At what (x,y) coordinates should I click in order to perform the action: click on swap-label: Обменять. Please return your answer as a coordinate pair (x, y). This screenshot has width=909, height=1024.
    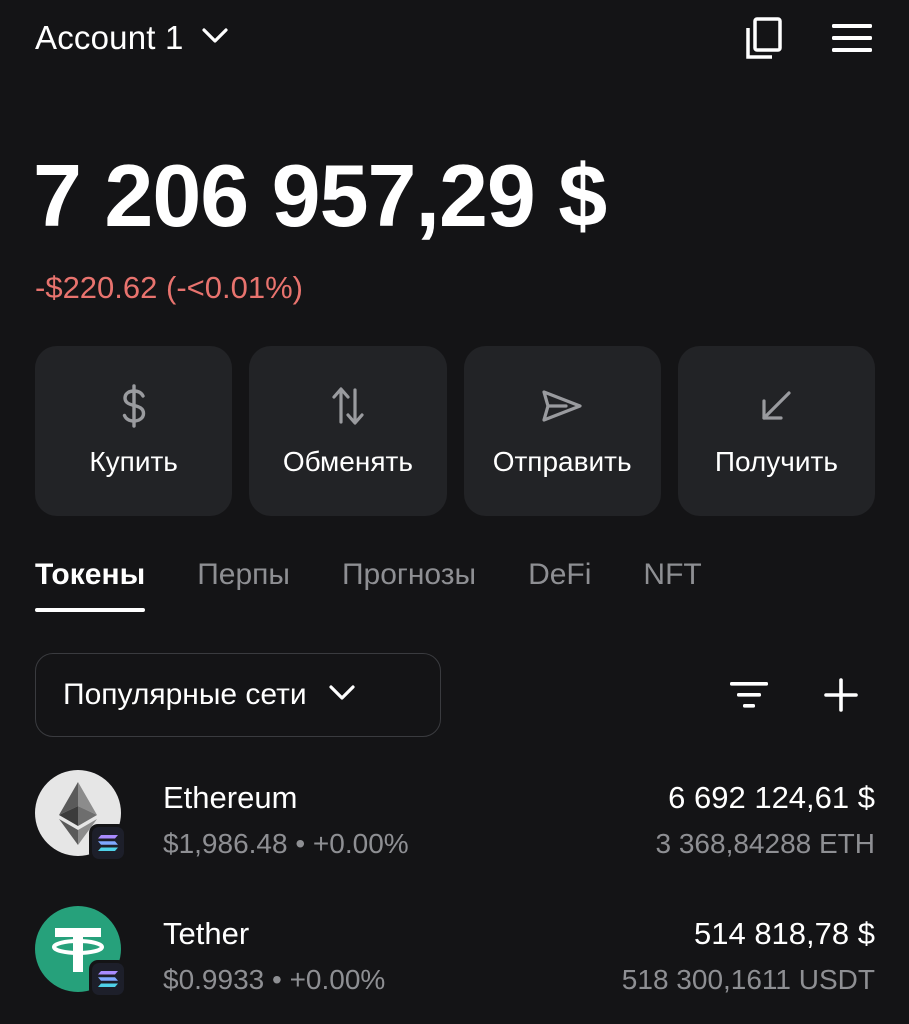
    Looking at the image, I should click on (347, 461).